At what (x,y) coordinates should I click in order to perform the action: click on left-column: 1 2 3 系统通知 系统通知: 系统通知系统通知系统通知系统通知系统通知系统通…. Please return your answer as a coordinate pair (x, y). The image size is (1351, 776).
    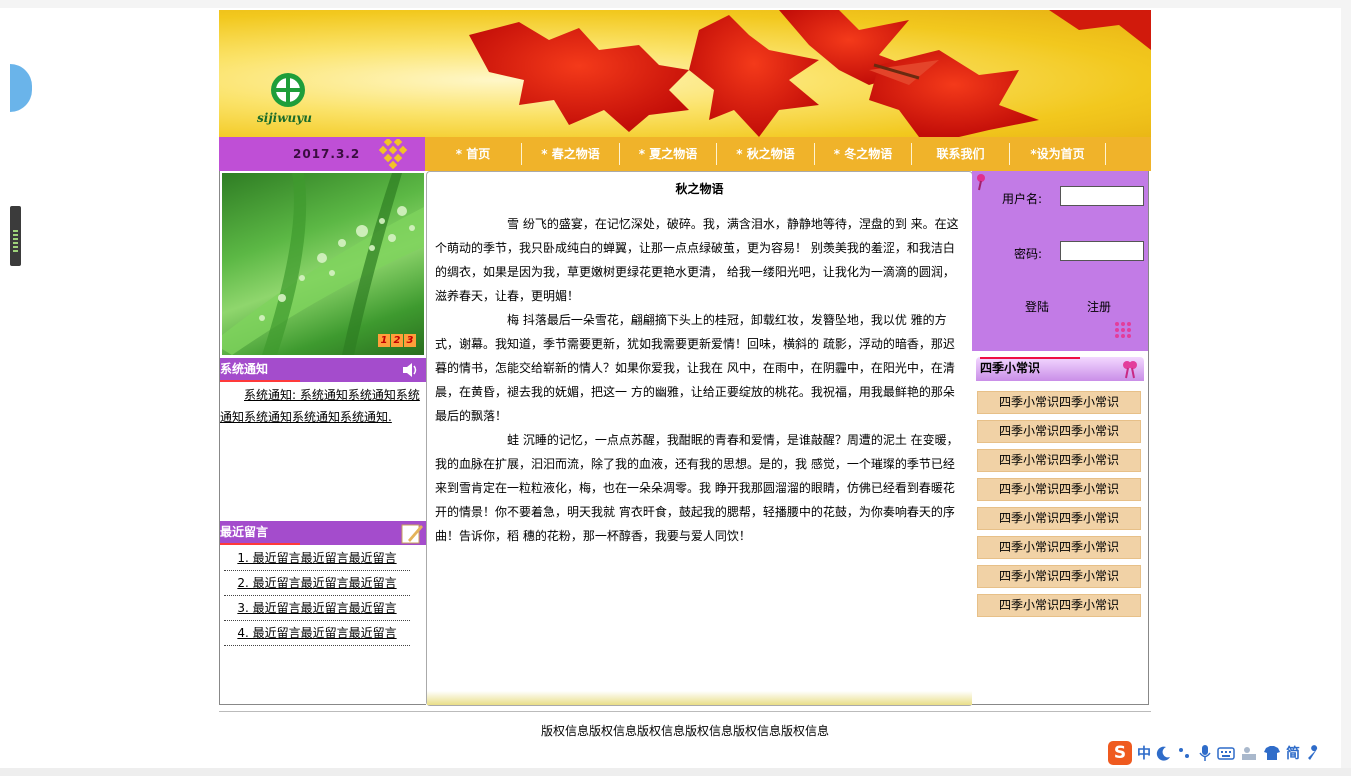
    Looking at the image, I should click on (322, 438).